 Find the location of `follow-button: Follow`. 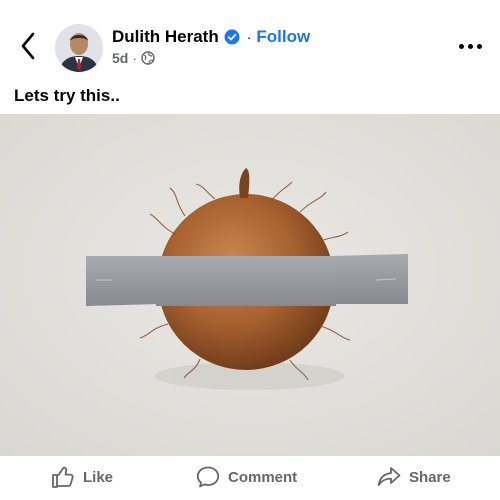

follow-button: Follow is located at coordinates (283, 37).